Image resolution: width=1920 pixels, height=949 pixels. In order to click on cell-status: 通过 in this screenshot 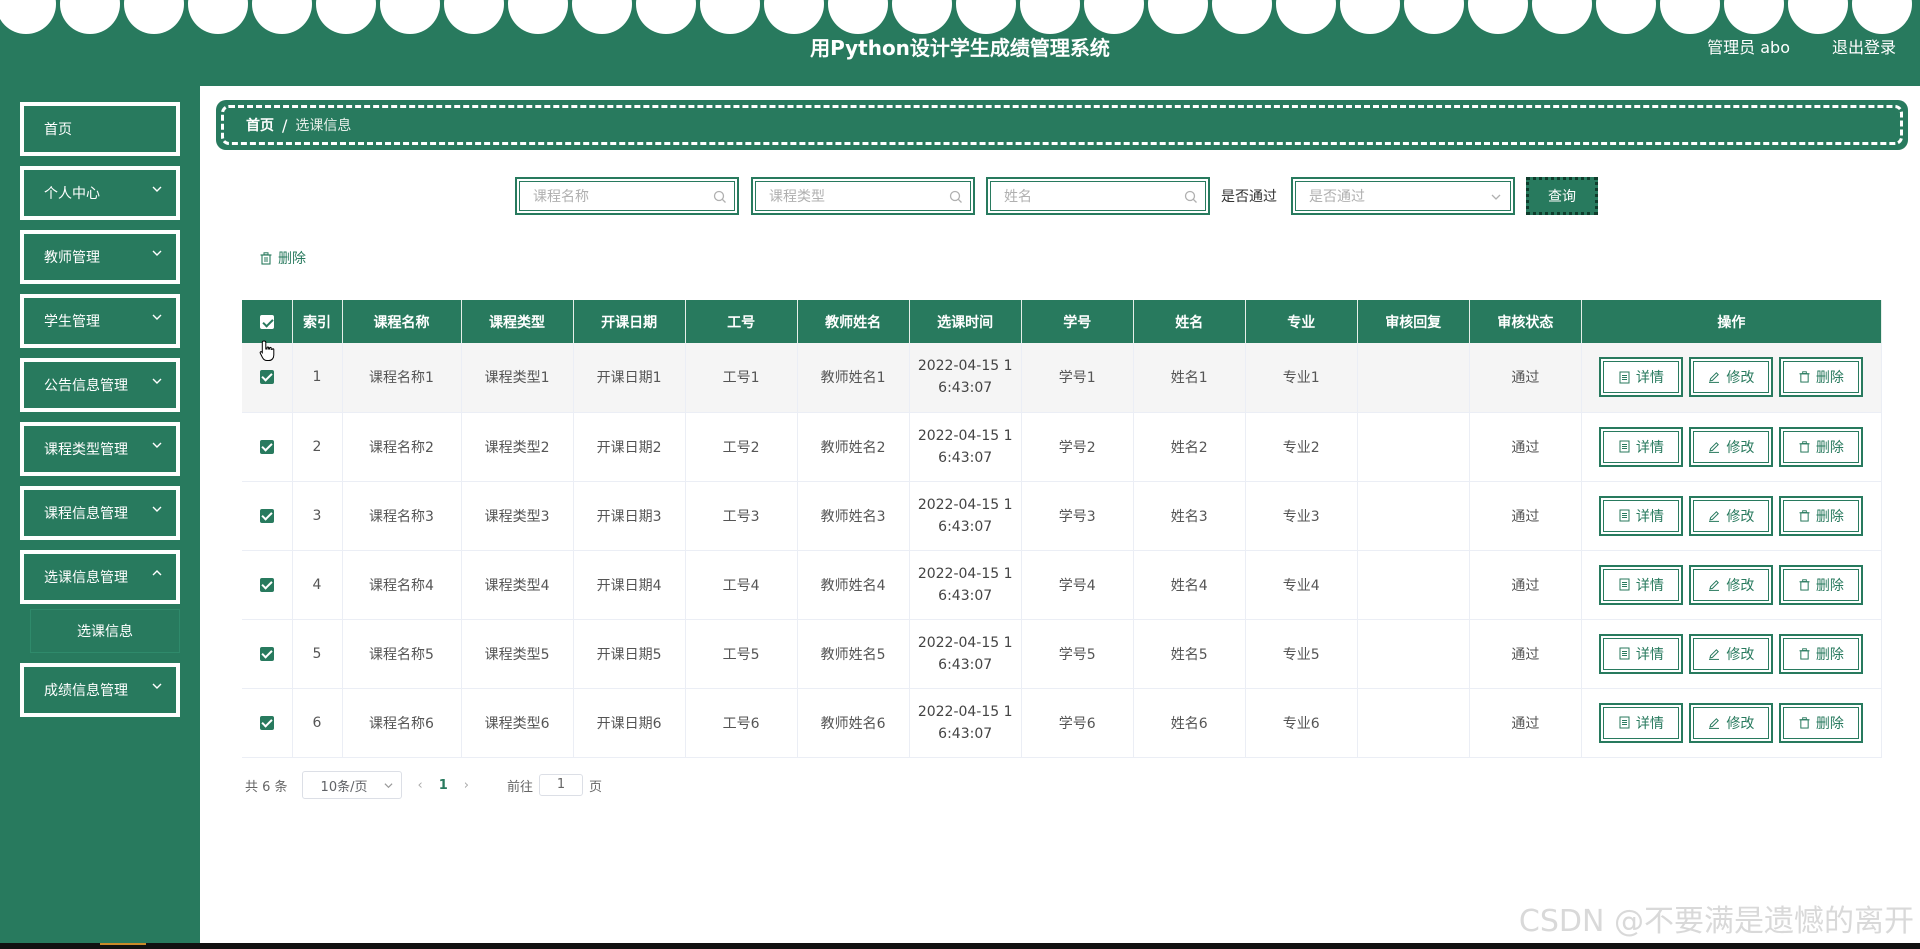, I will do `click(1525, 378)`.